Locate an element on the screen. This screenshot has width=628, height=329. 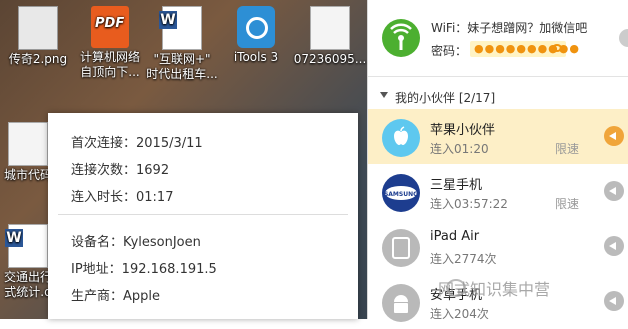
device-item-ipad: iPad Air 连入2774次 is located at coordinates (498, 246).